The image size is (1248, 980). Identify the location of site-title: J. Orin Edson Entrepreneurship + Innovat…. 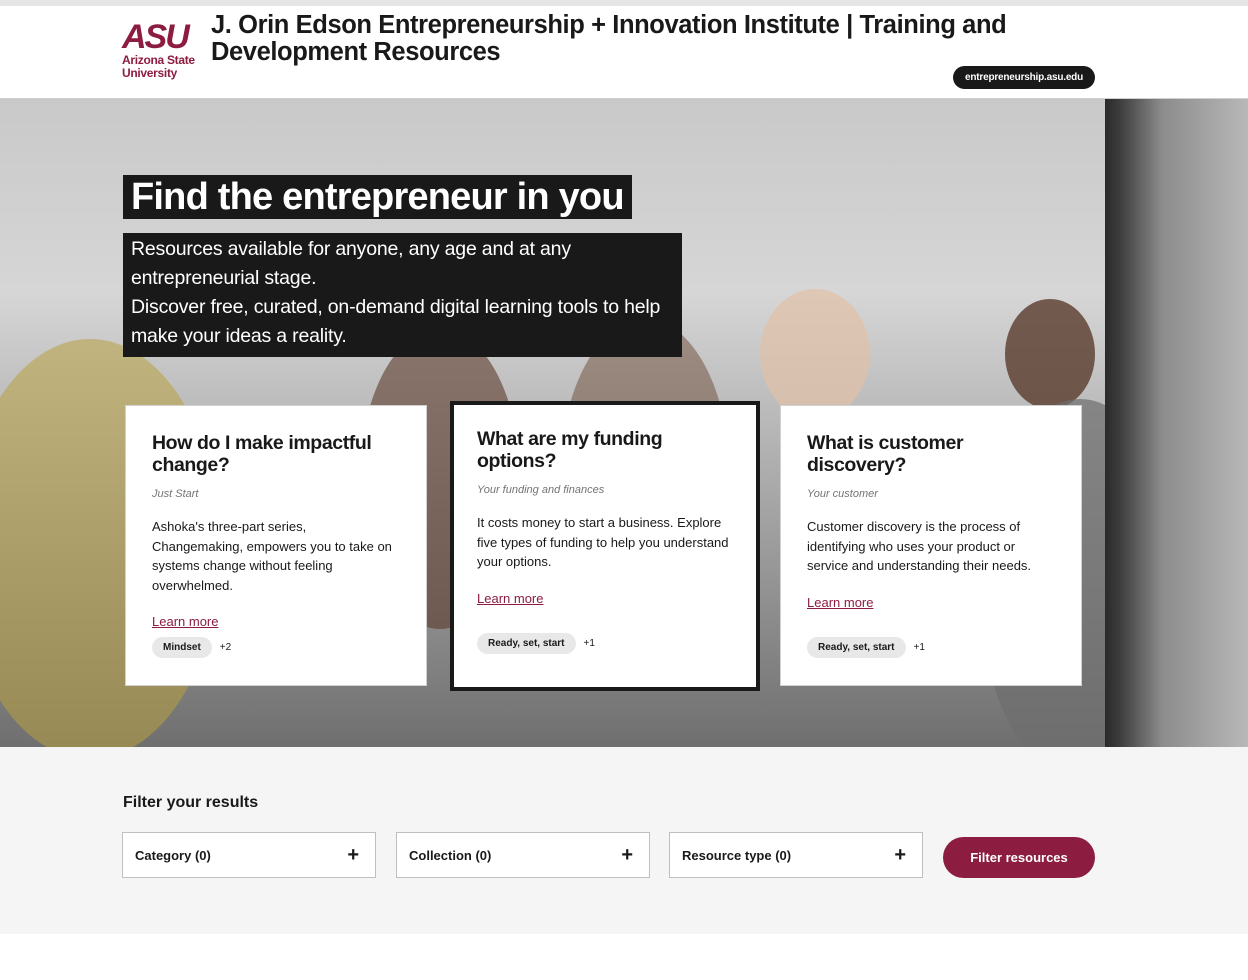
(621, 39).